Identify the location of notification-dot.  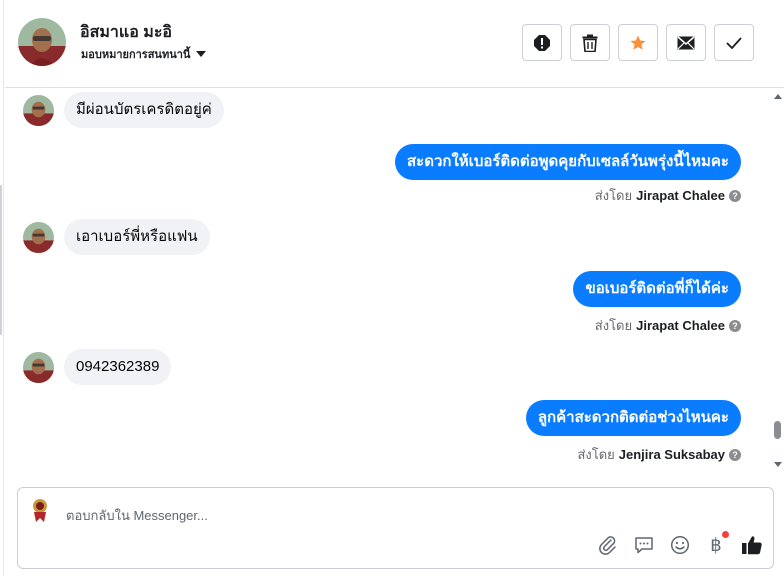
(725, 534).